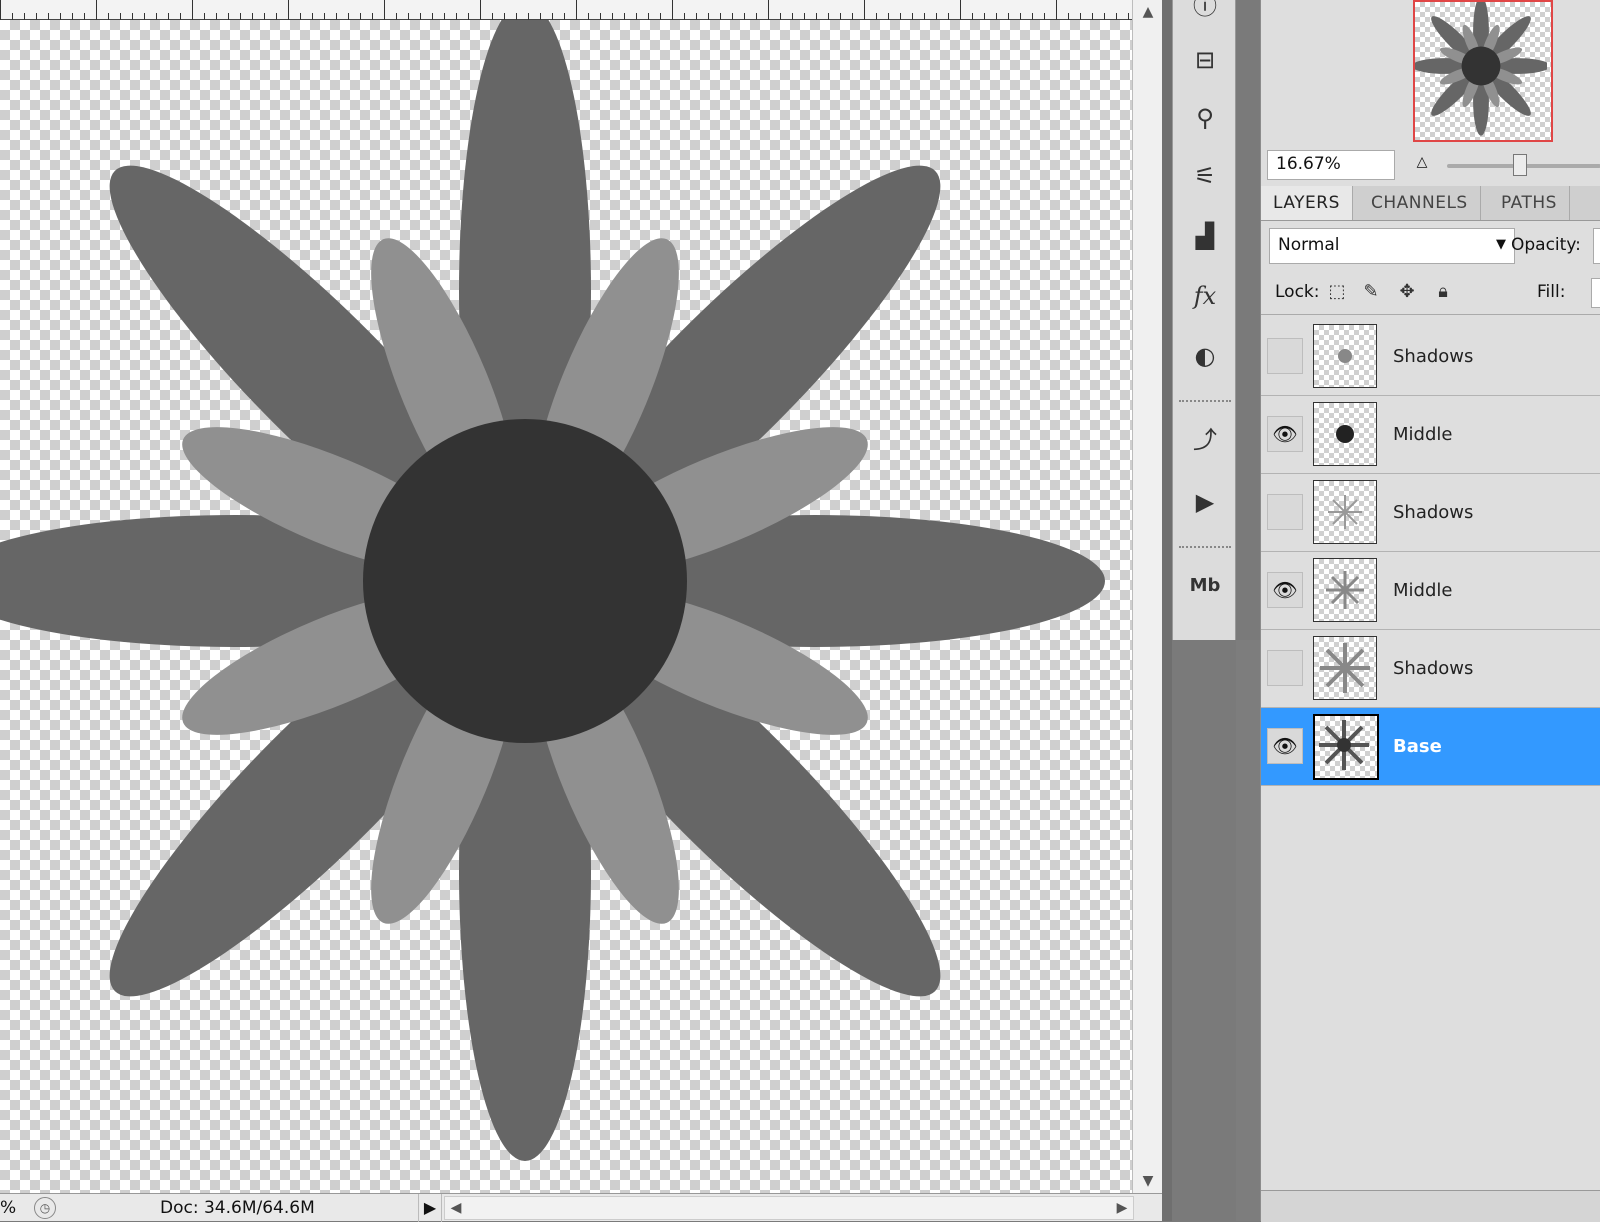 The width and height of the screenshot is (1600, 1222). What do you see at coordinates (1331, 165) in the screenshot?
I see `navigator-zoom-input: 16.67%` at bounding box center [1331, 165].